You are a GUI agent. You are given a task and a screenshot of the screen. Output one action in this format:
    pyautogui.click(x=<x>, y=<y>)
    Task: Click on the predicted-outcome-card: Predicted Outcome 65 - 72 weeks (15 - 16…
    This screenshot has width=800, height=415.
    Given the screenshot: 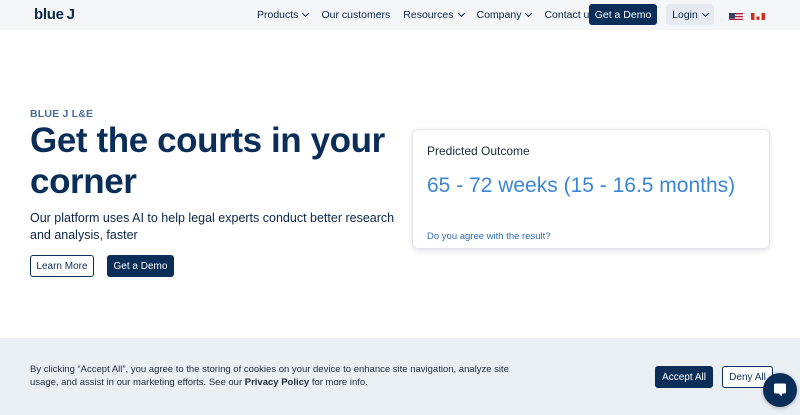 What is the action you would take?
    pyautogui.click(x=591, y=189)
    